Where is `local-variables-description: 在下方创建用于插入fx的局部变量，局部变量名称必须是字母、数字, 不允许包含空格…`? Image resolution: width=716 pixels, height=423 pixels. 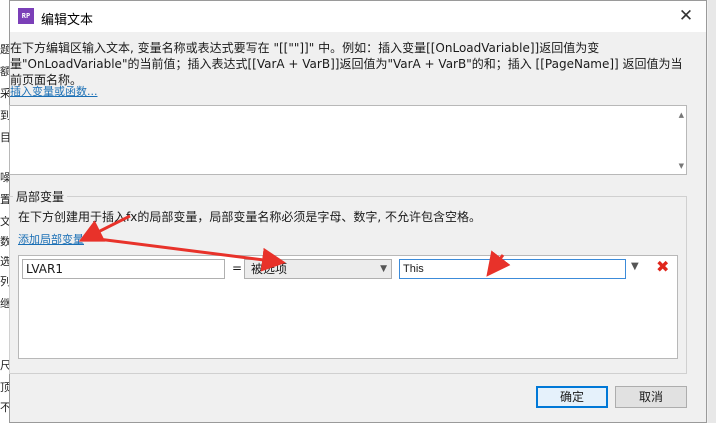
local-variables-description: 在下方创建用于插入fx的局部变量，局部变量名称必须是字母、数字, 不允许包含空格… is located at coordinates (249, 217).